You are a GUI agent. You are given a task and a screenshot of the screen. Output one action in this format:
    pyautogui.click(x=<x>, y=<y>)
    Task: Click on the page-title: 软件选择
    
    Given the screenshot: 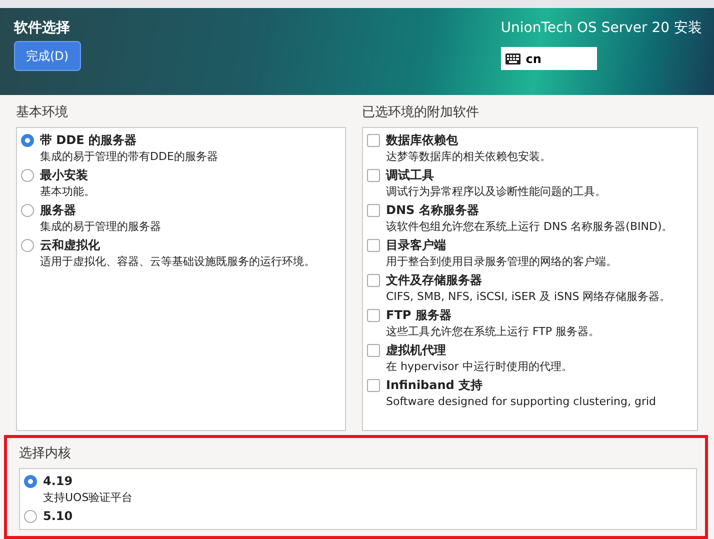 What is the action you would take?
    pyautogui.click(x=42, y=28)
    